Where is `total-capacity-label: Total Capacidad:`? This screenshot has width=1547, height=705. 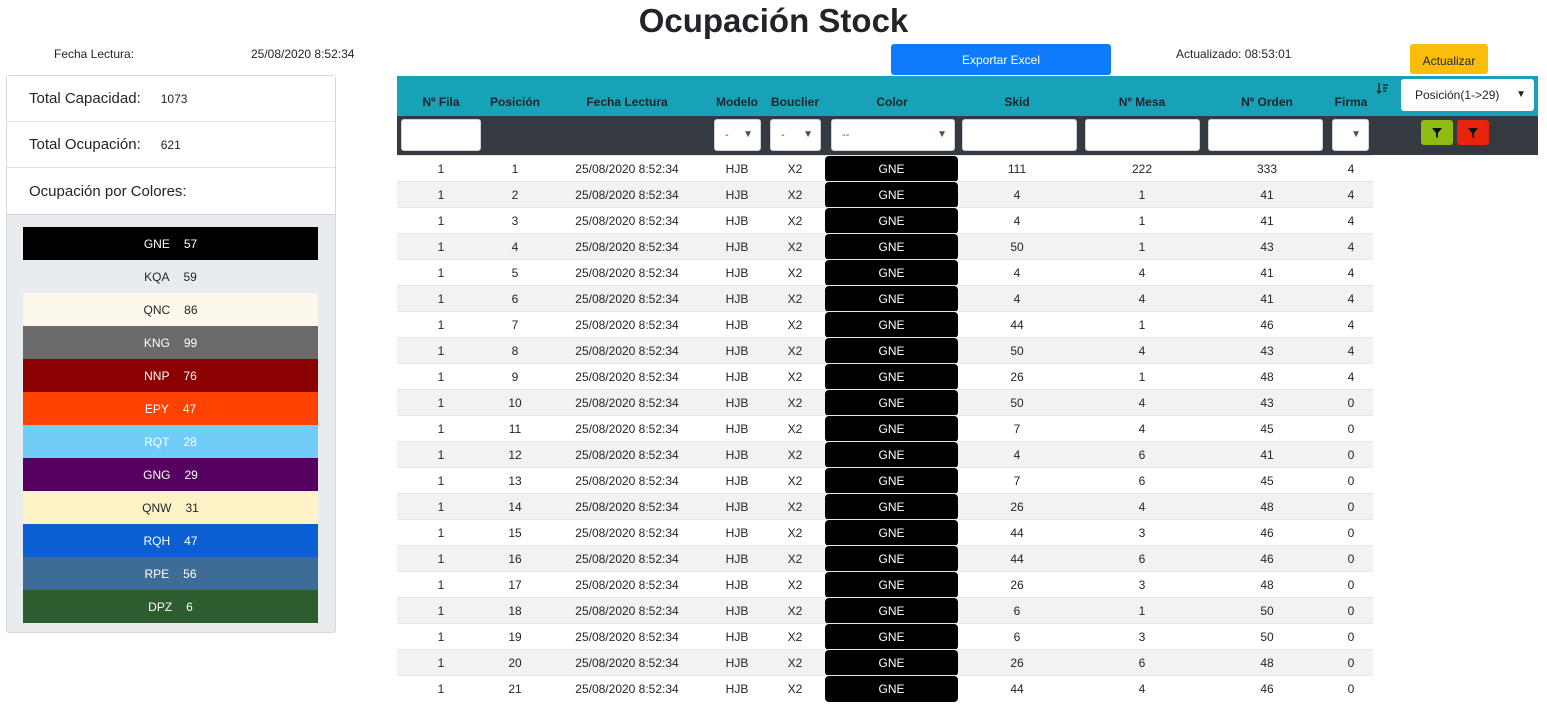
total-capacity-label: Total Capacidad: is located at coordinates (85, 98).